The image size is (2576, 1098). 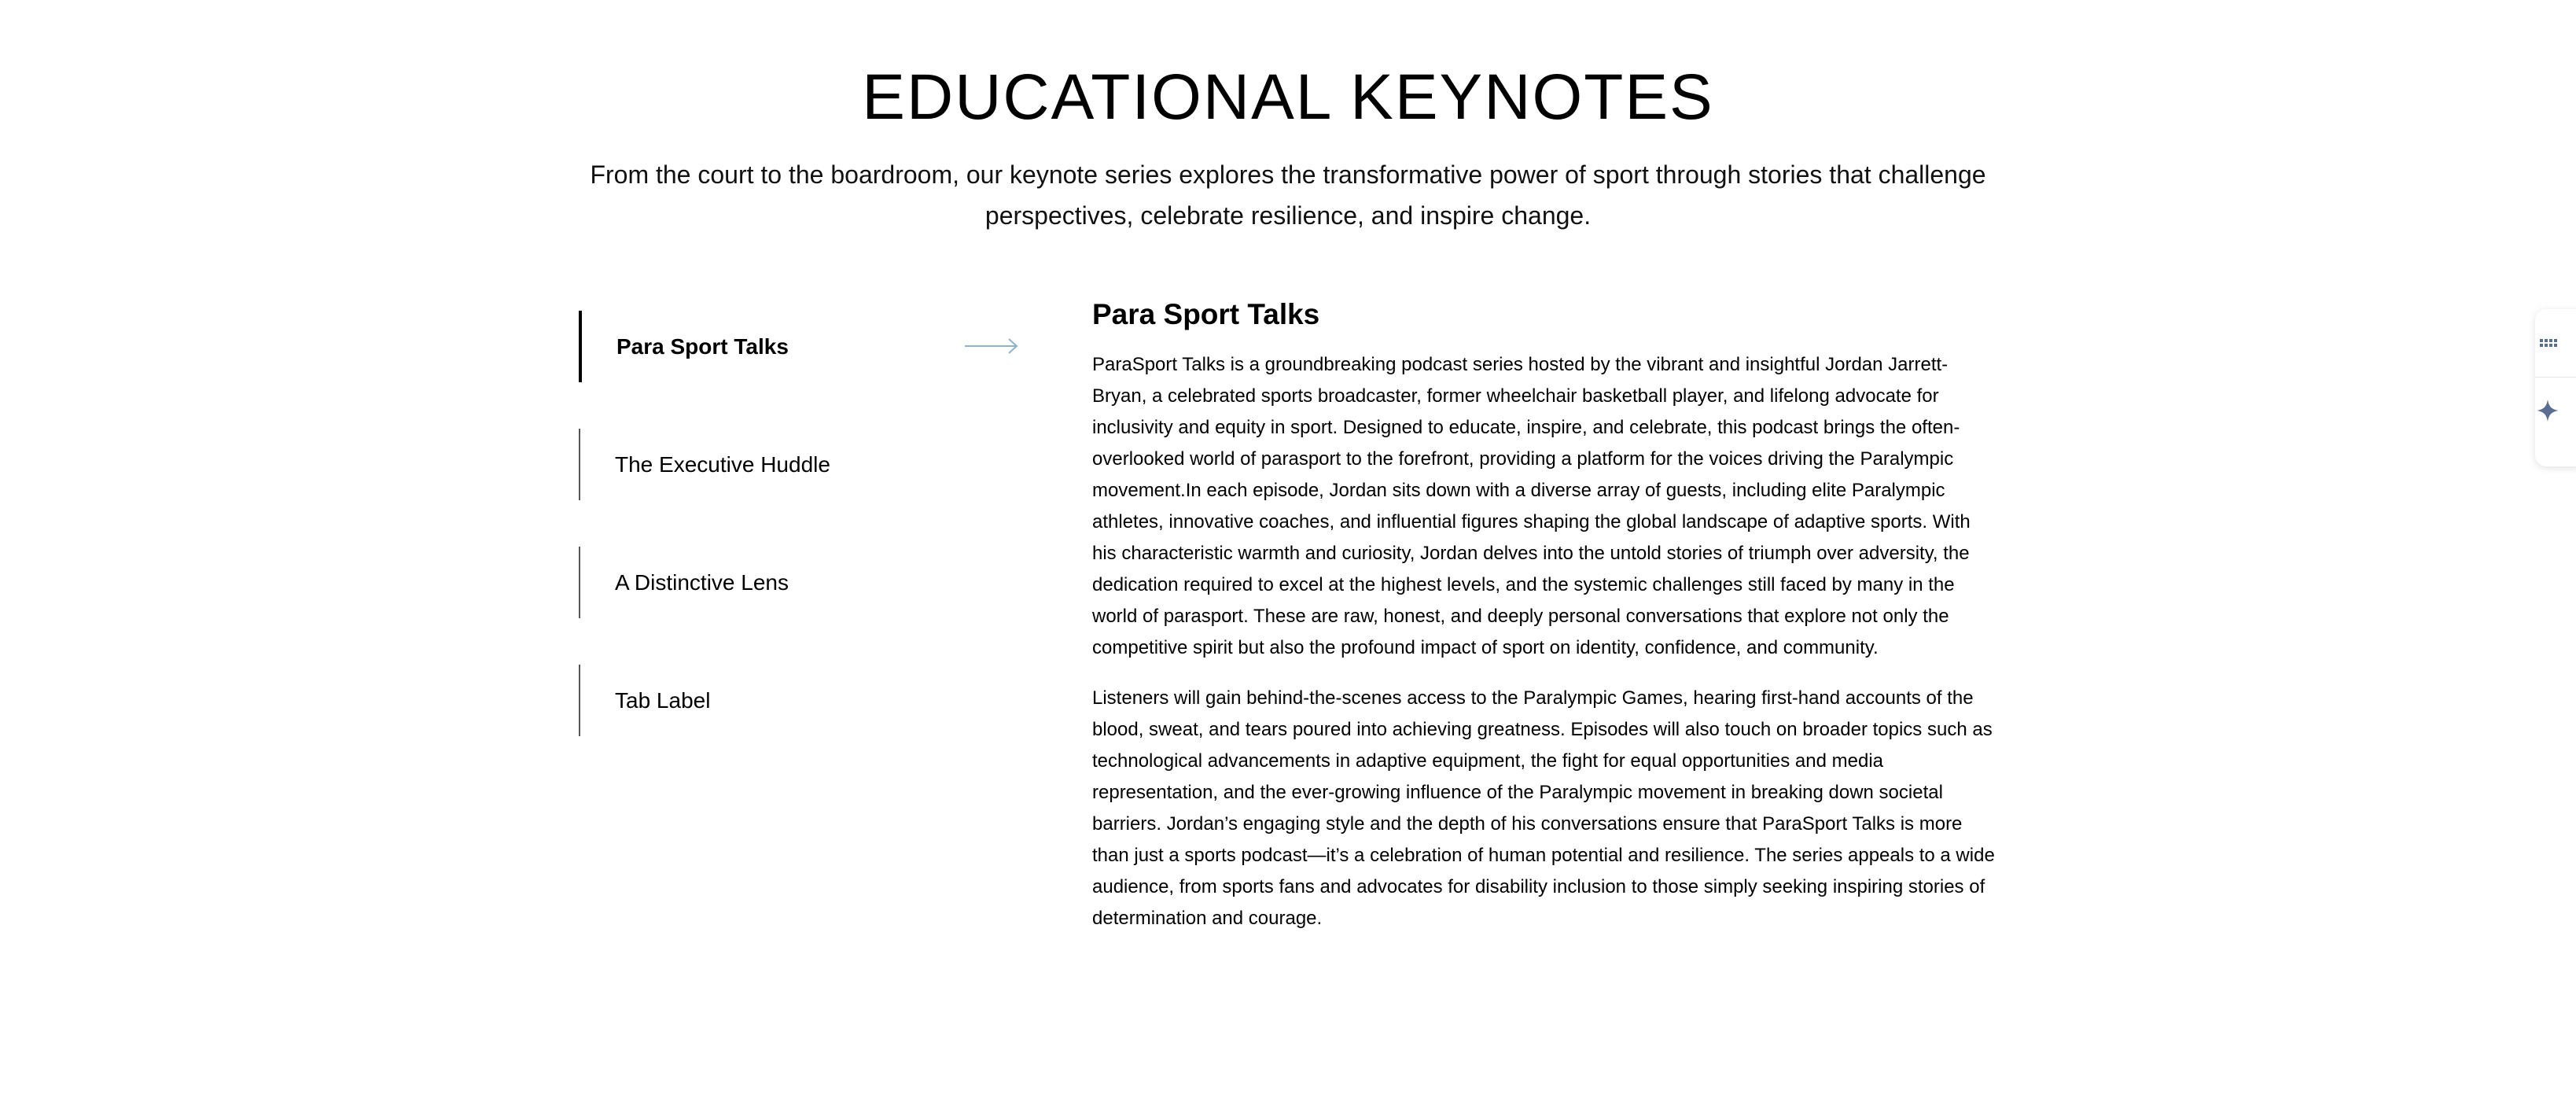 I want to click on long-right-arrow-icon, so click(x=991, y=346).